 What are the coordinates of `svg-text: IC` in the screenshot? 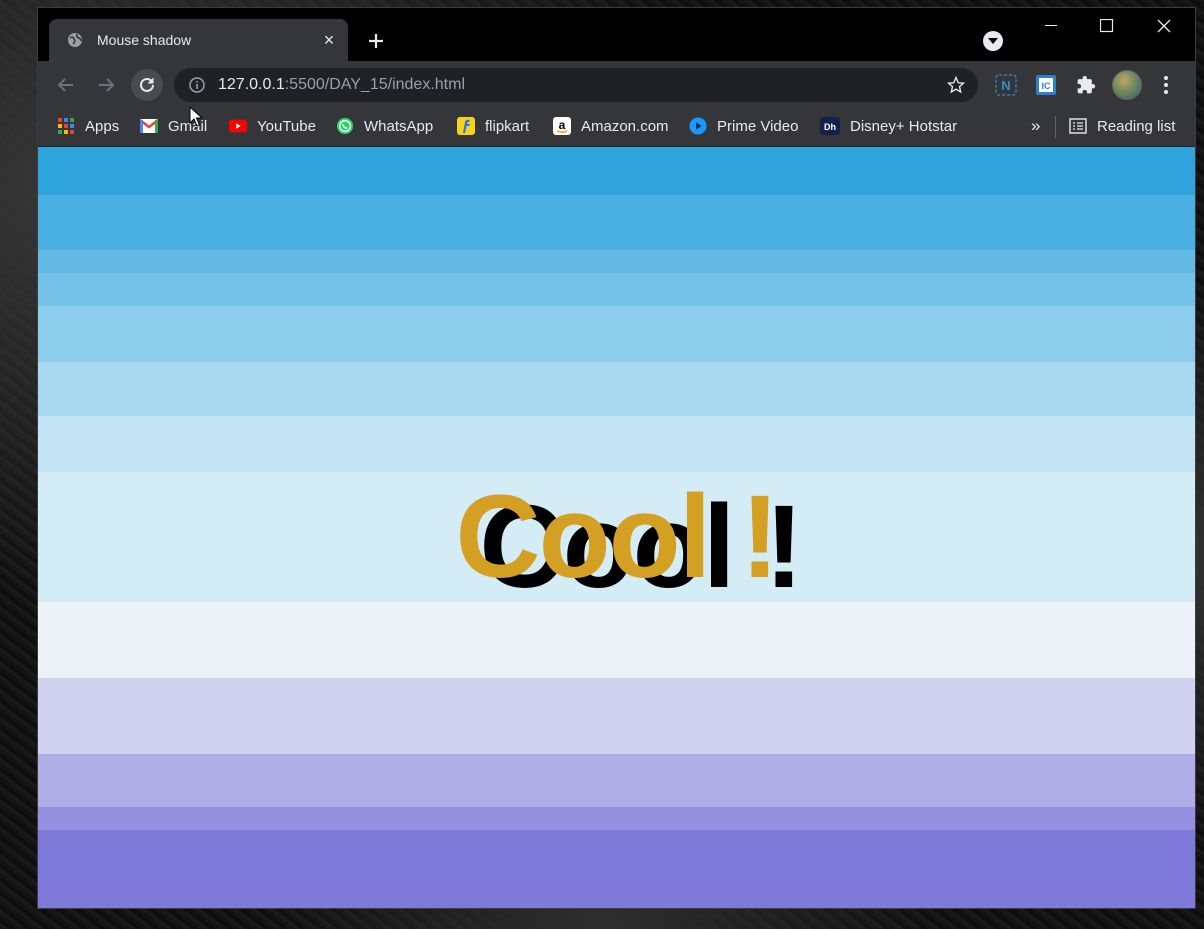 It's located at (1047, 86).